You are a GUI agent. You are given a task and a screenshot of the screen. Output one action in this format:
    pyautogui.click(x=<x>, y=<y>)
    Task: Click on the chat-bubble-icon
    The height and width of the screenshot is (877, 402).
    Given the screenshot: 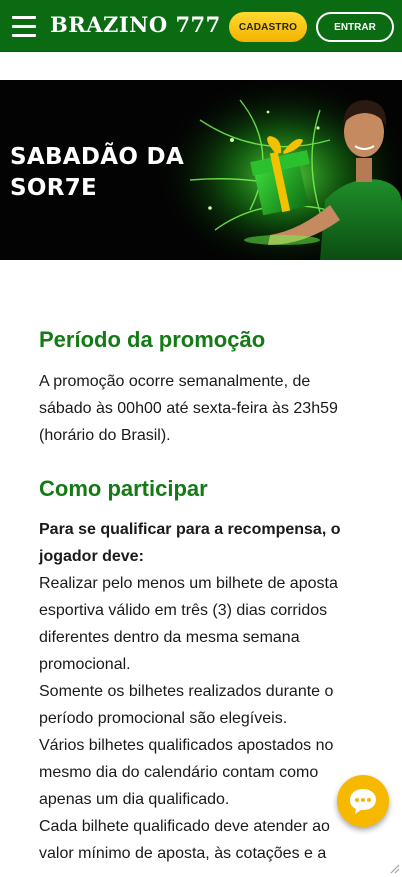 What is the action you would take?
    pyautogui.click(x=363, y=801)
    